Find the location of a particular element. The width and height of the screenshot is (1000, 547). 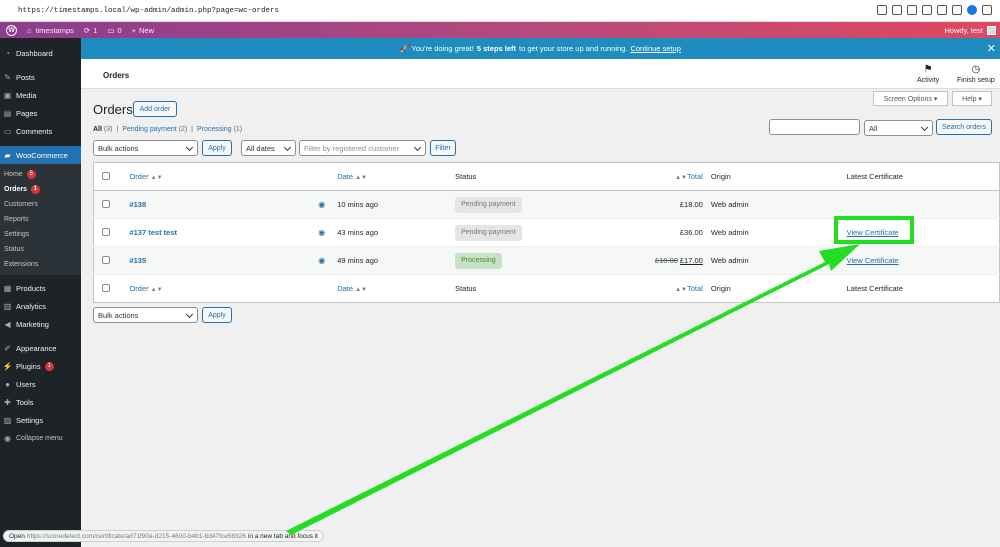

order-link: #137 test test is located at coordinates (153, 232).